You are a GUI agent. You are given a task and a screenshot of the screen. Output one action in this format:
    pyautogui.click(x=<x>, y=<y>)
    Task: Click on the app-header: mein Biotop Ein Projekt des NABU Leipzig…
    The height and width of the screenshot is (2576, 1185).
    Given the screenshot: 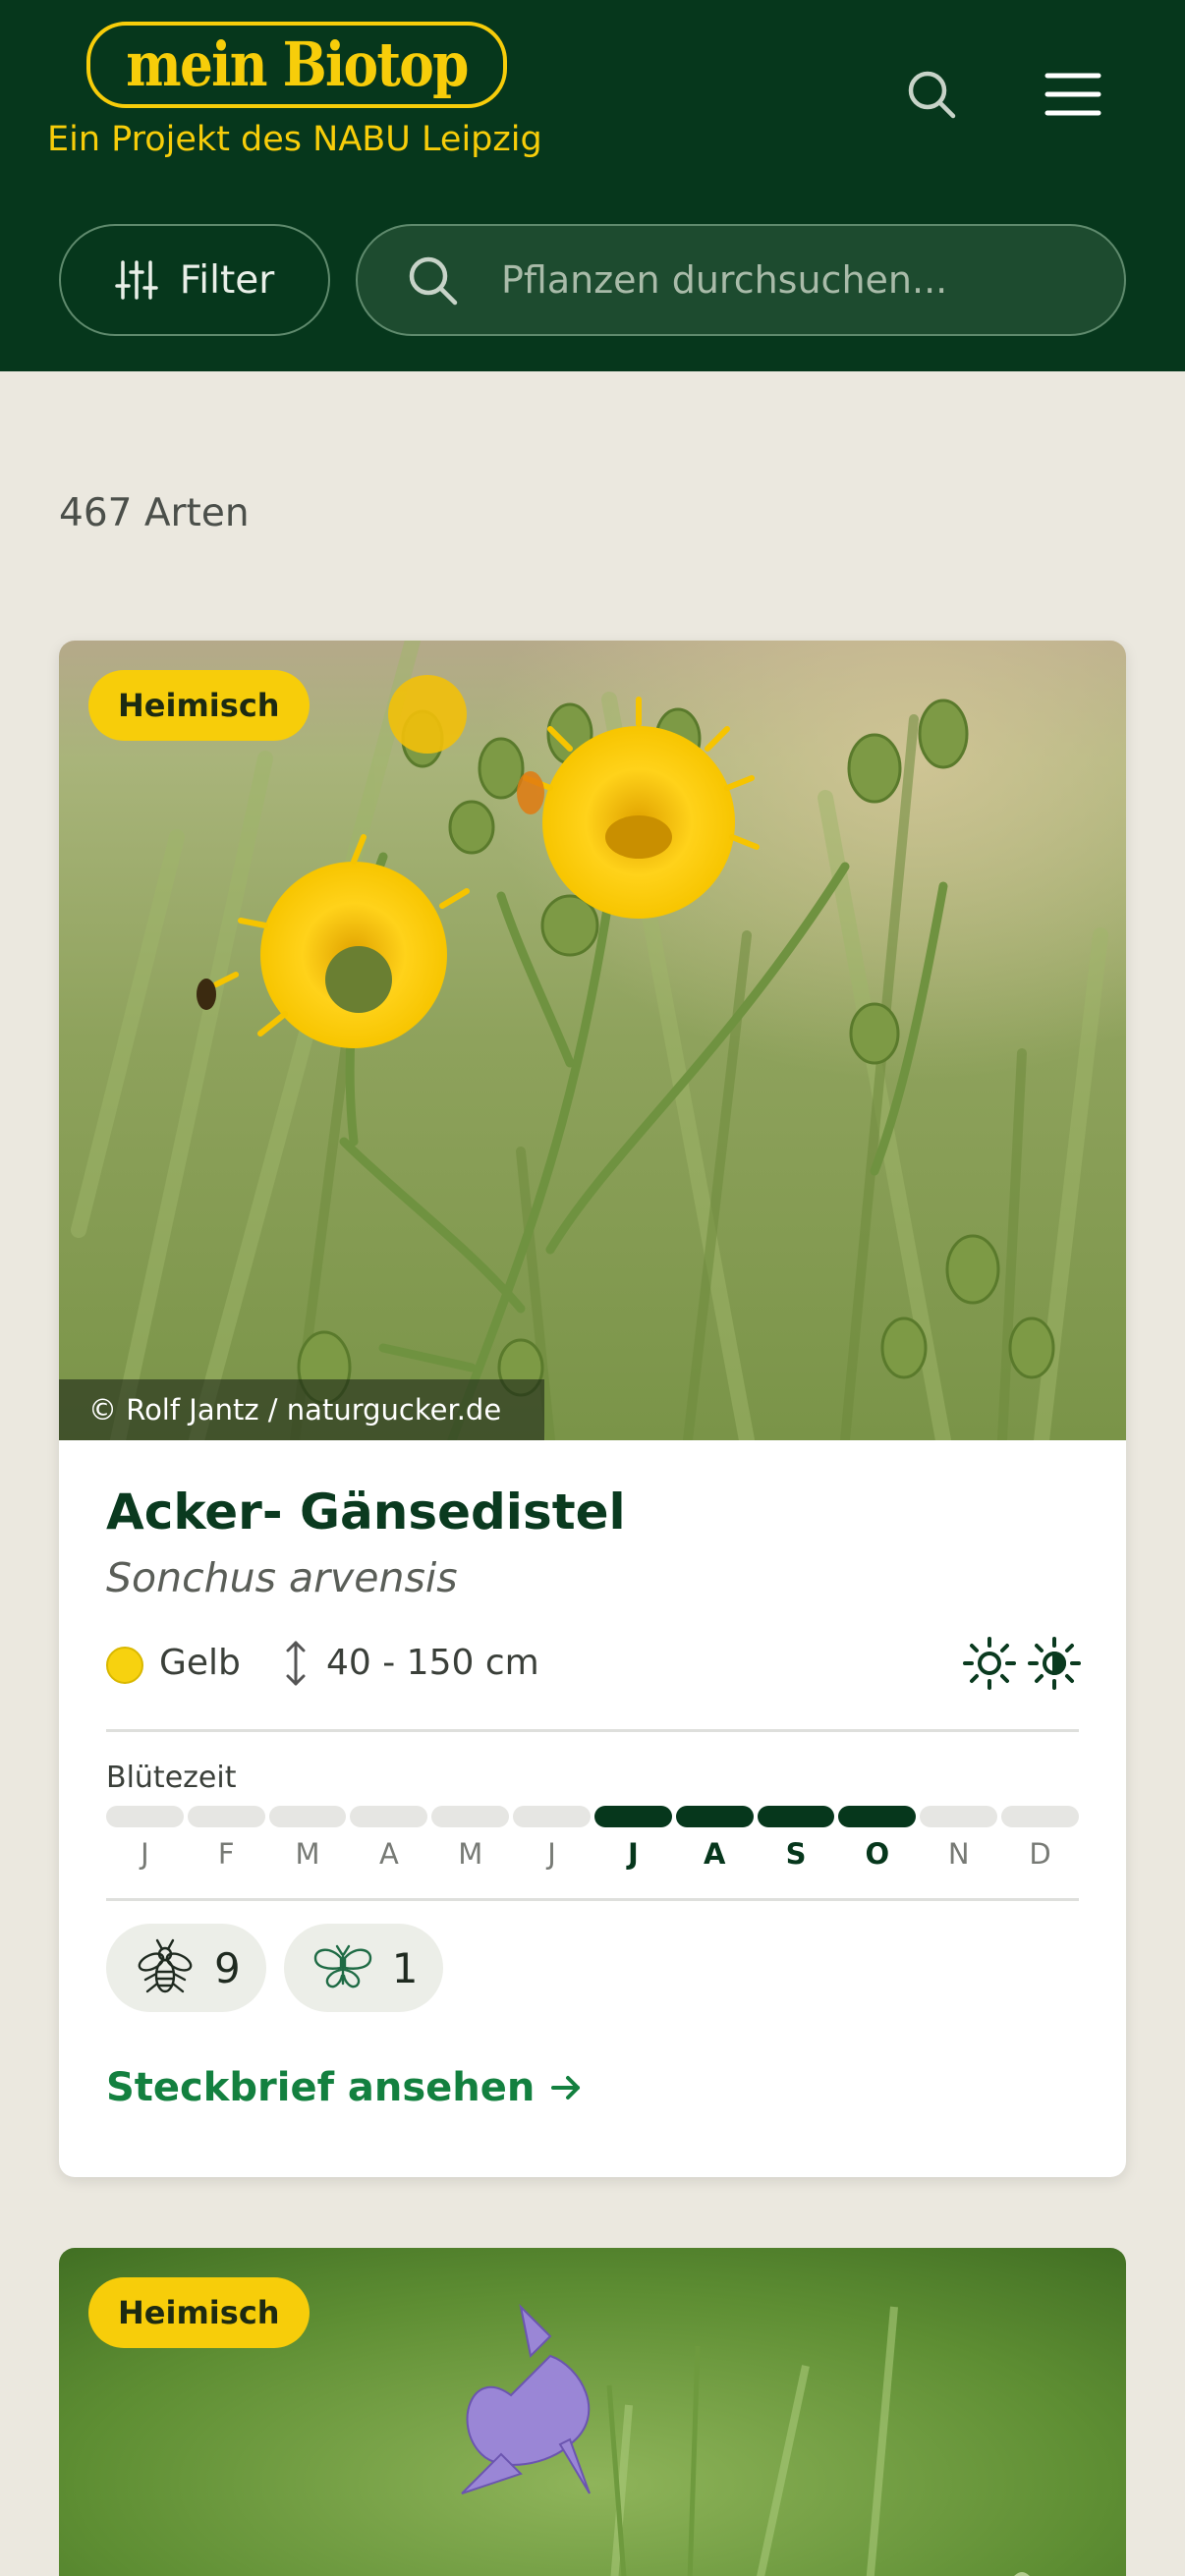 What is the action you would take?
    pyautogui.click(x=592, y=185)
    